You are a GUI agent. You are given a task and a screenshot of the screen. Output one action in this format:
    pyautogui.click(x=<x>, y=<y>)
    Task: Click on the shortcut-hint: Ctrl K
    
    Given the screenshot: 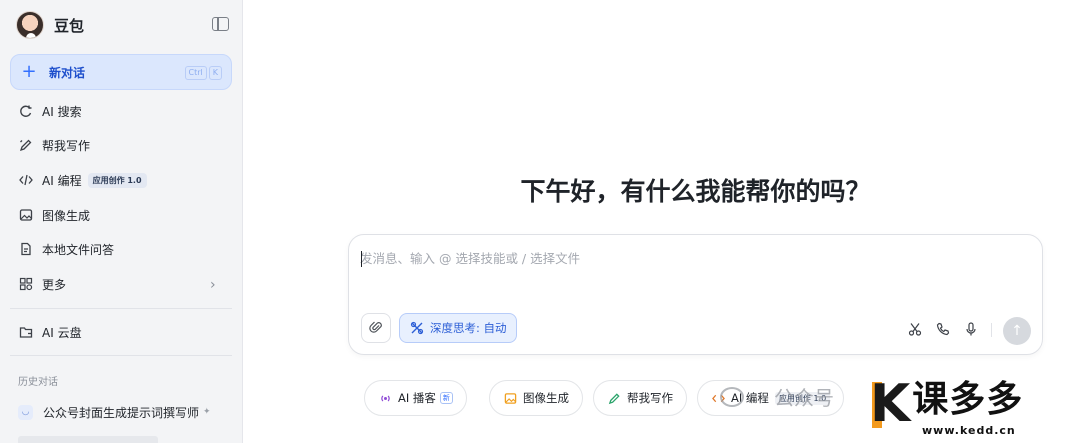 What is the action you would take?
    pyautogui.click(x=203, y=73)
    